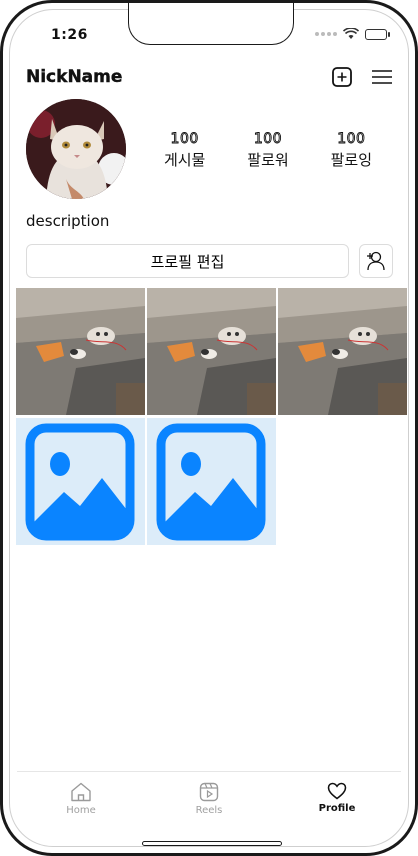  Describe the element at coordinates (351, 139) in the screenshot. I see `following-count: 100` at that location.